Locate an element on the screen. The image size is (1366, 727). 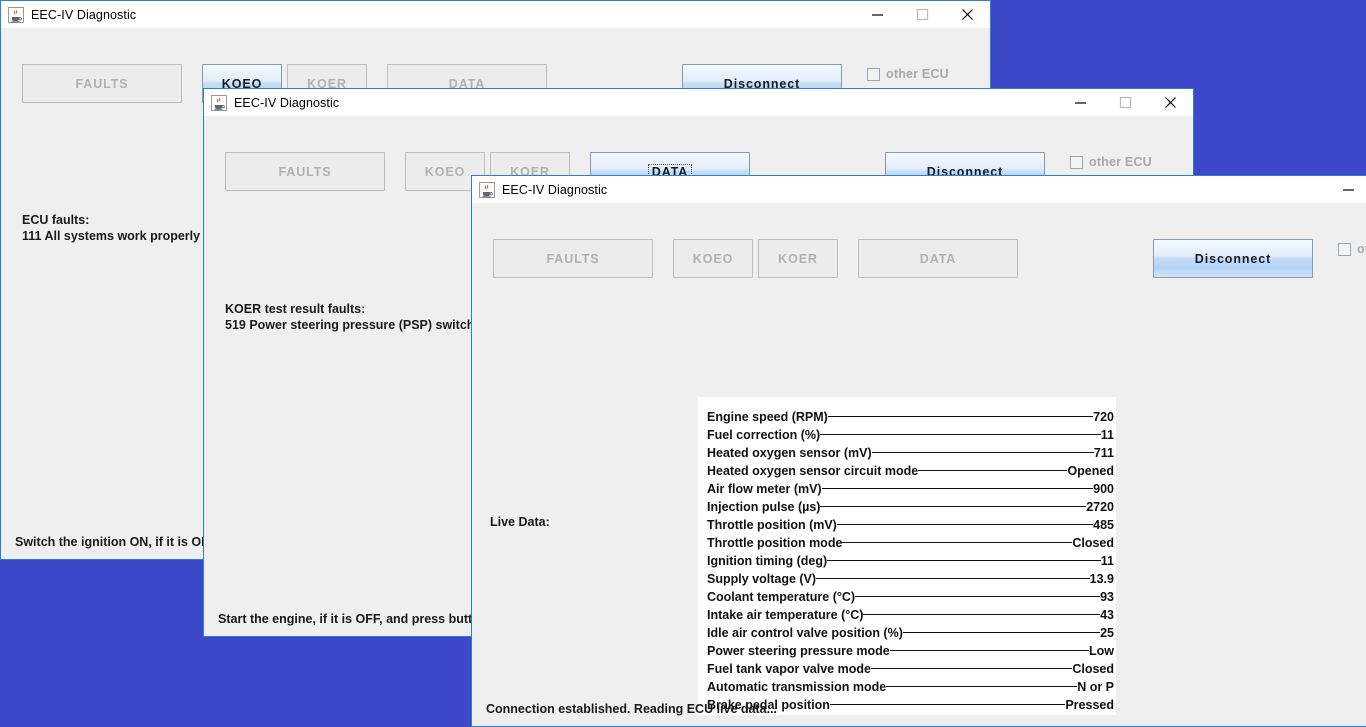
live-data-row-value: Low is located at coordinates (1101, 651).